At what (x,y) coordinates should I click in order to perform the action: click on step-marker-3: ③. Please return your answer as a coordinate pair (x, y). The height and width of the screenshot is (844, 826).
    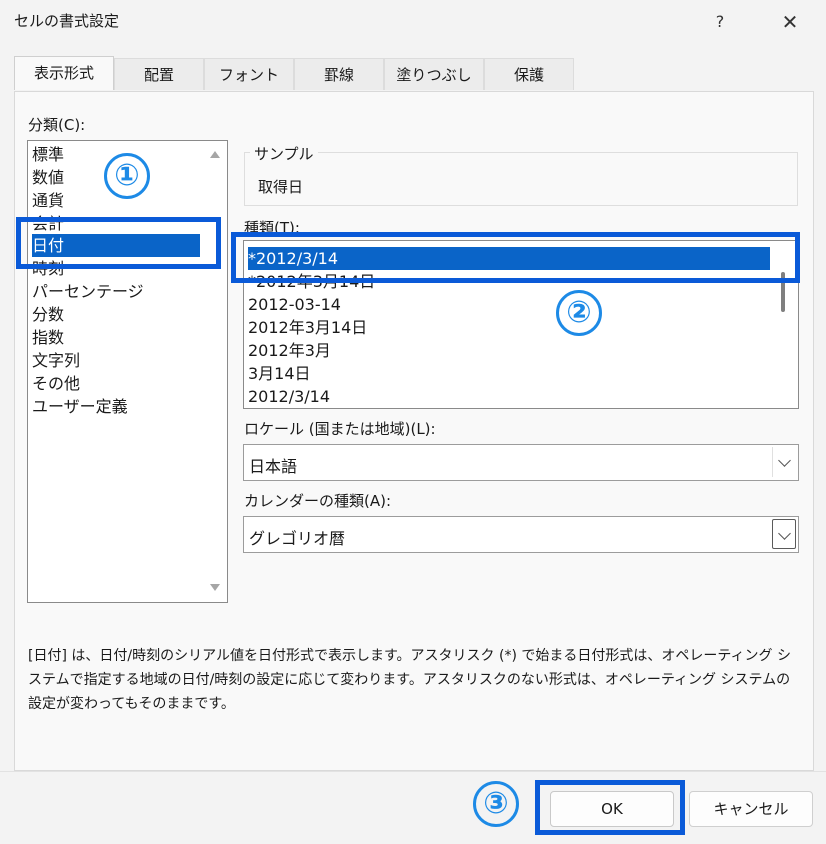
    Looking at the image, I should click on (496, 804).